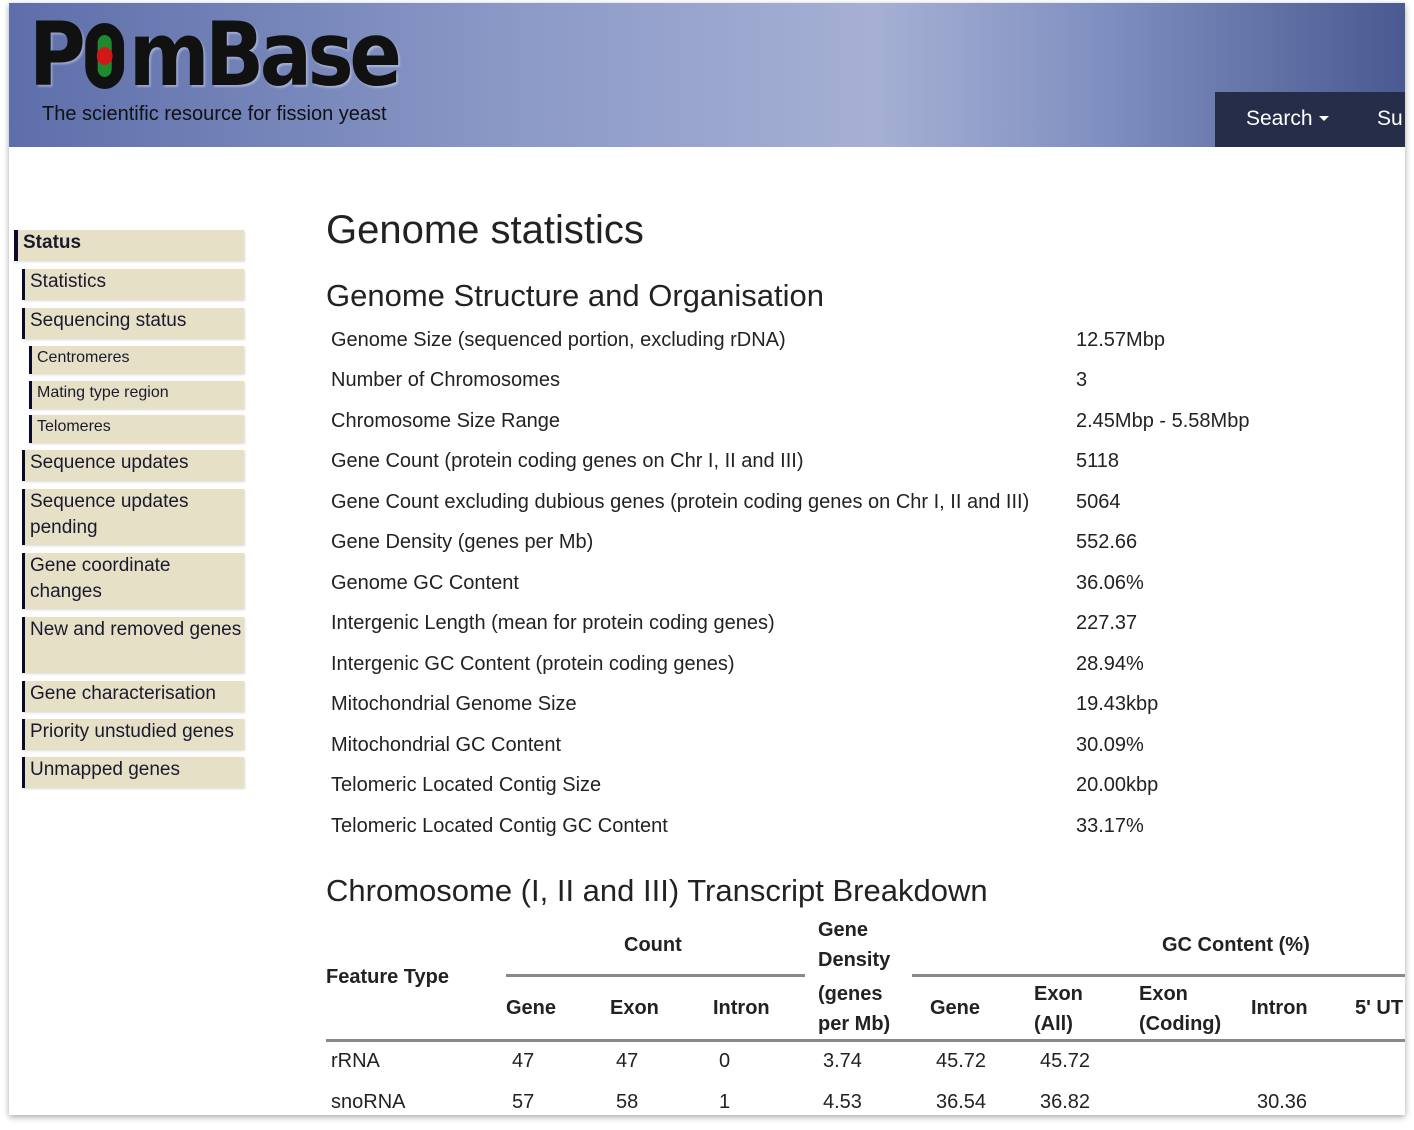 The image size is (1414, 1130). What do you see at coordinates (842, 1061) in the screenshot?
I see `cell-gene-density: 3.74` at bounding box center [842, 1061].